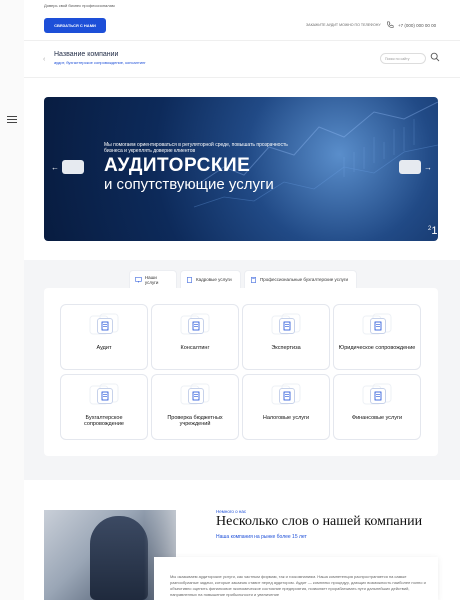 The height and width of the screenshot is (600, 460). Describe the element at coordinates (196, 396) in the screenshot. I see `binoculars-icon` at that location.